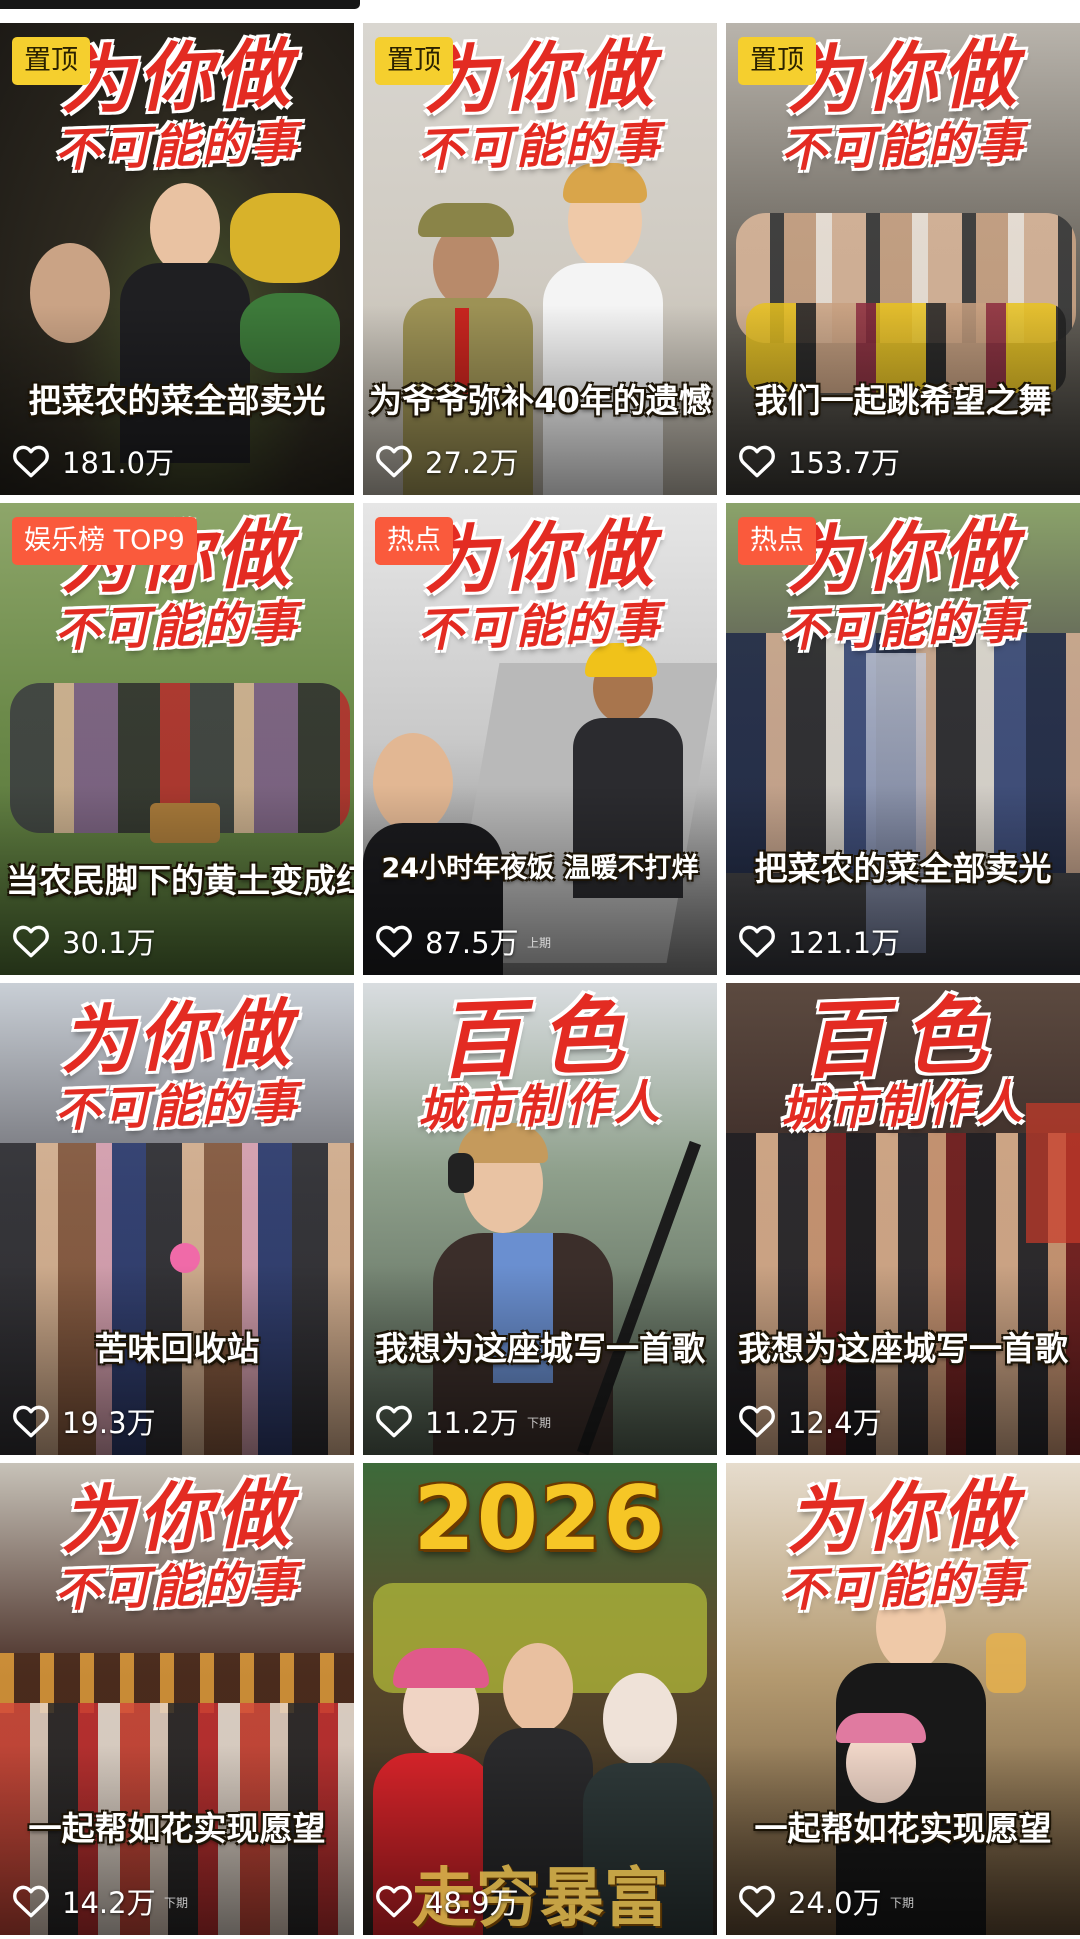 The width and height of the screenshot is (1080, 1939). What do you see at coordinates (540, 1699) in the screenshot?
I see `video-card: 2026 走穷暴富 48.9万` at bounding box center [540, 1699].